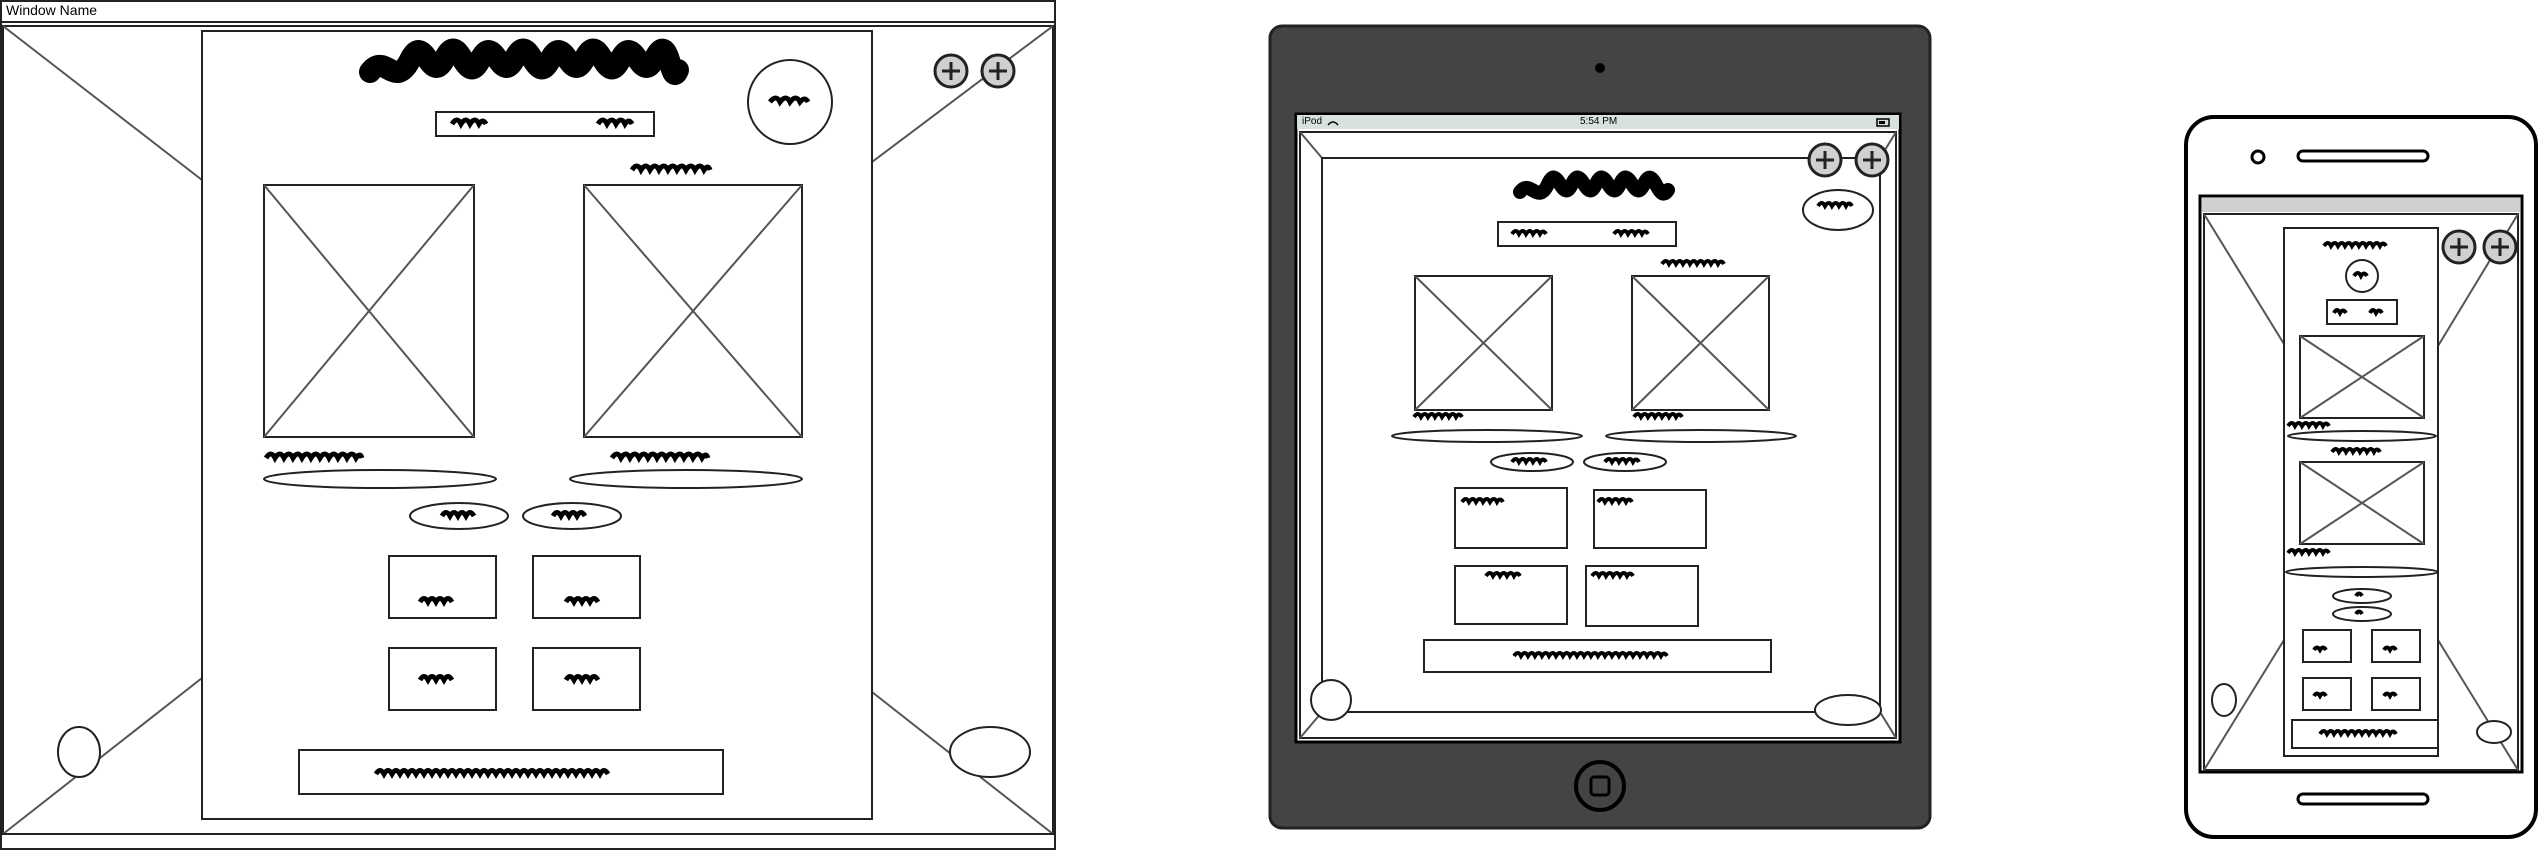 The height and width of the screenshot is (852, 2540). I want to click on pill-button, so click(572, 516).